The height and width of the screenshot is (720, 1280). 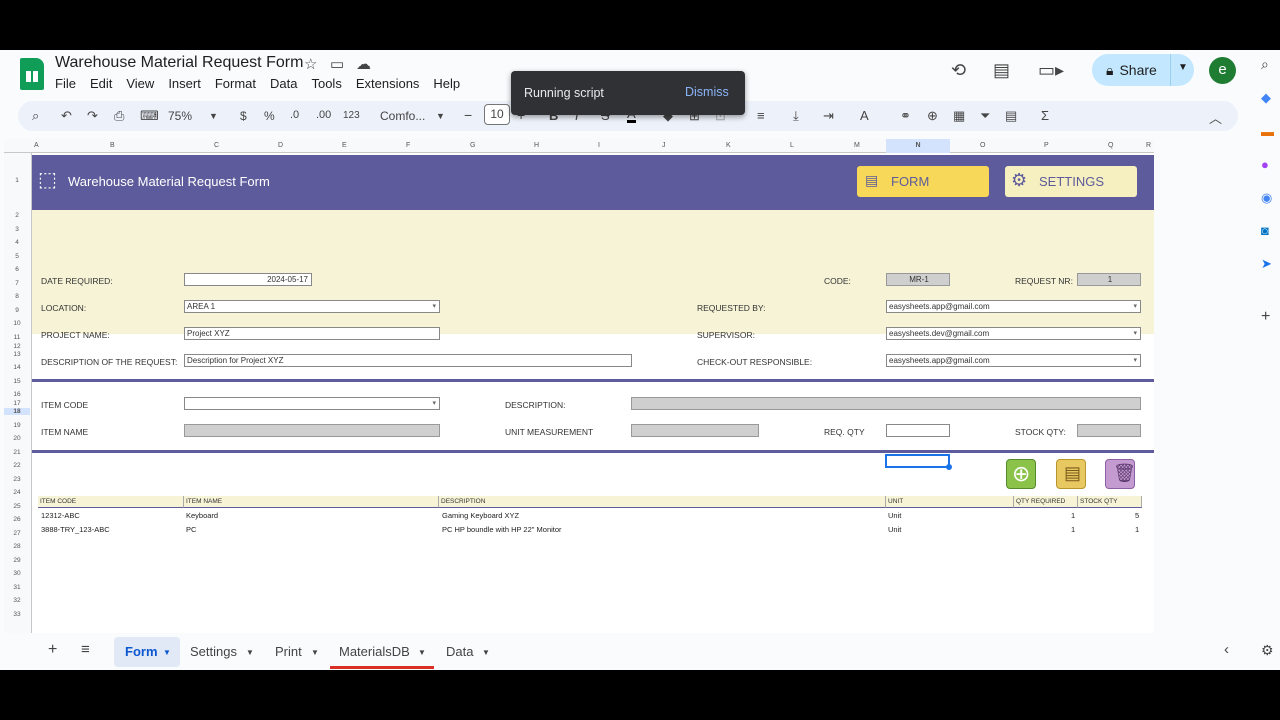 I want to click on row-header: 21, so click(x=17, y=452).